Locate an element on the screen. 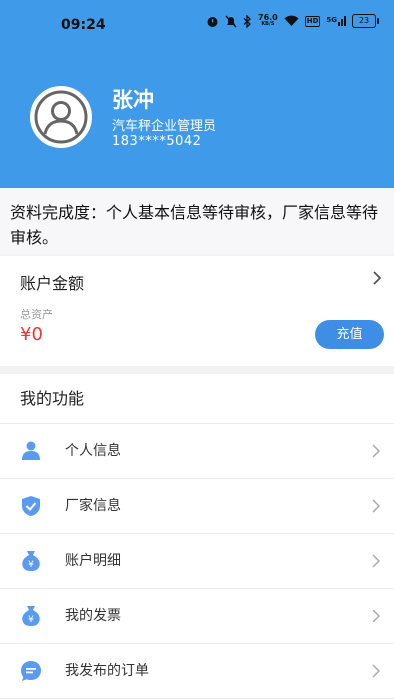 The image size is (394, 700). status-time: 09:24 is located at coordinates (83, 25).